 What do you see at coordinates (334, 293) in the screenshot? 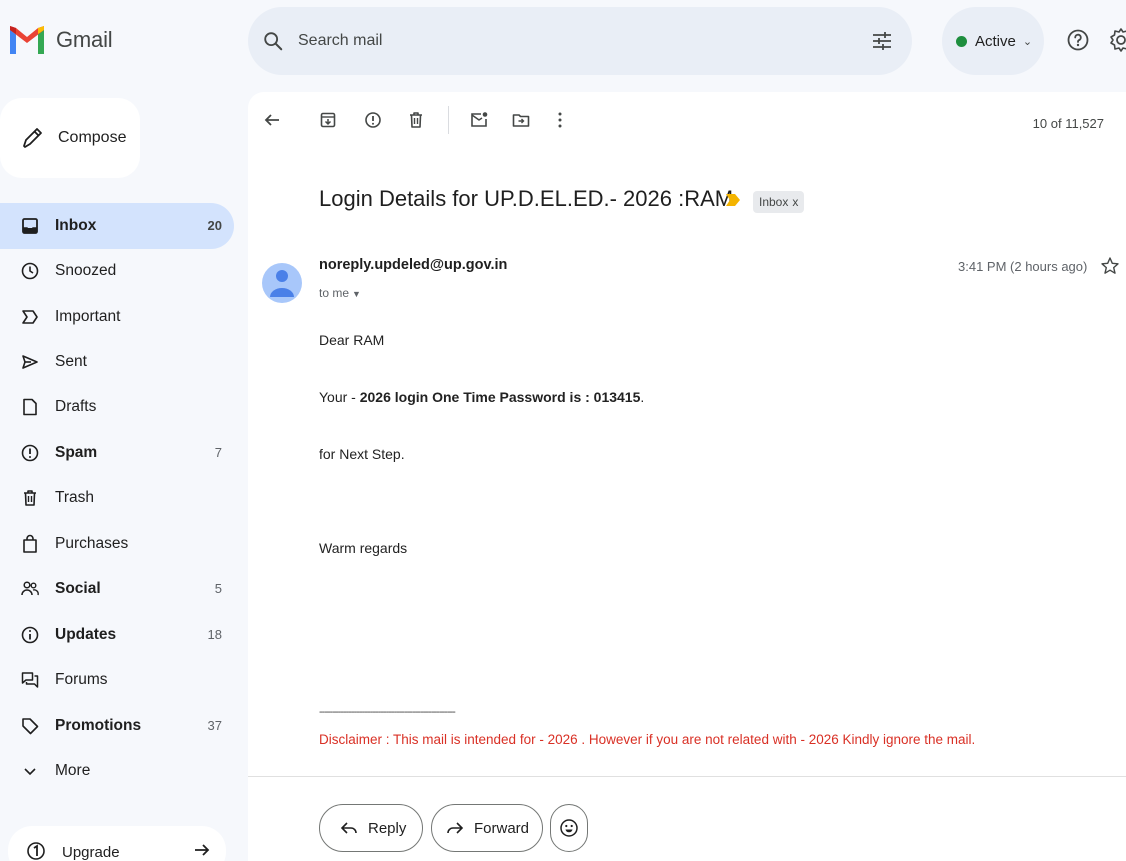
I see `recipient-label: to me` at bounding box center [334, 293].